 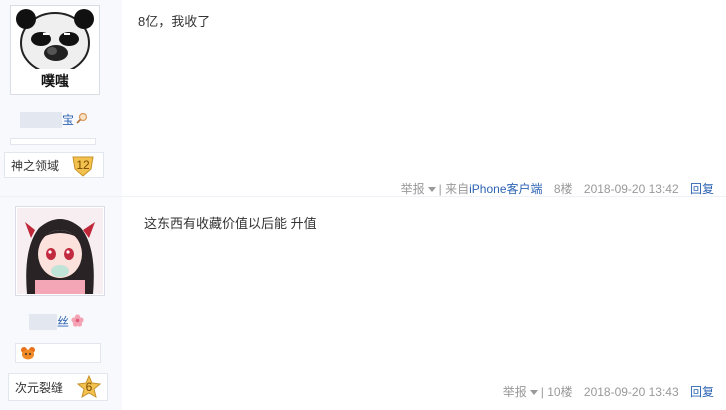 I want to click on source-prefix: 来自, so click(x=457, y=189).